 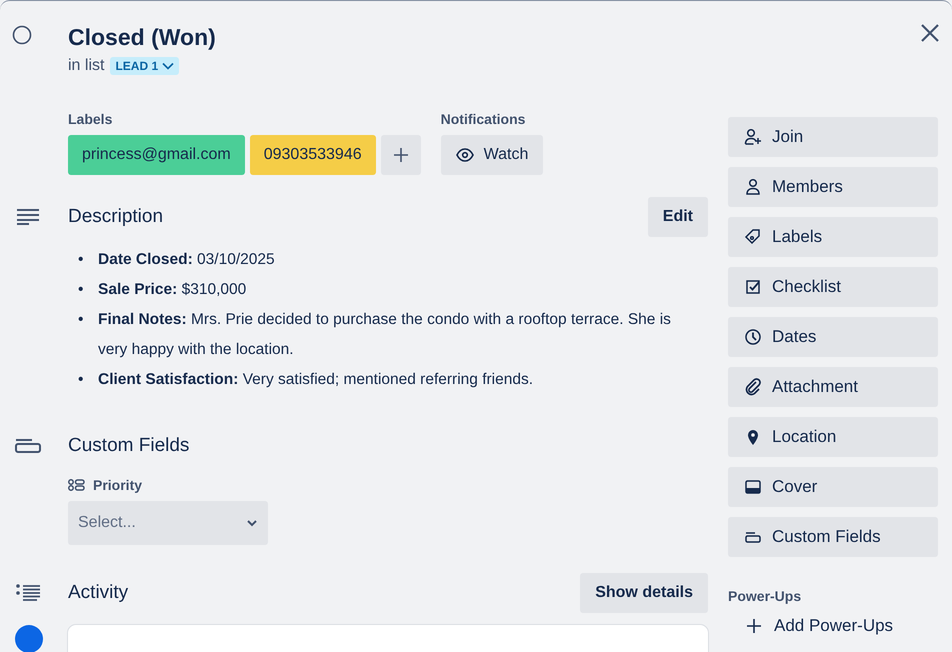 What do you see at coordinates (86, 66) in the screenshot?
I see `list-prefix: in list` at bounding box center [86, 66].